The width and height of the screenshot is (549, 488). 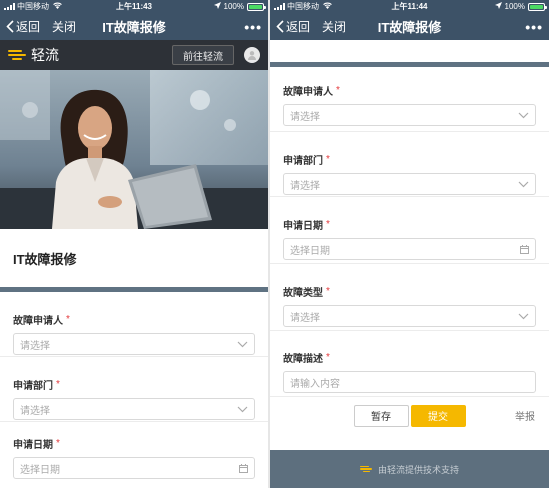 What do you see at coordinates (409, 291) in the screenshot?
I see `field-label: 故障类型 *` at bounding box center [409, 291].